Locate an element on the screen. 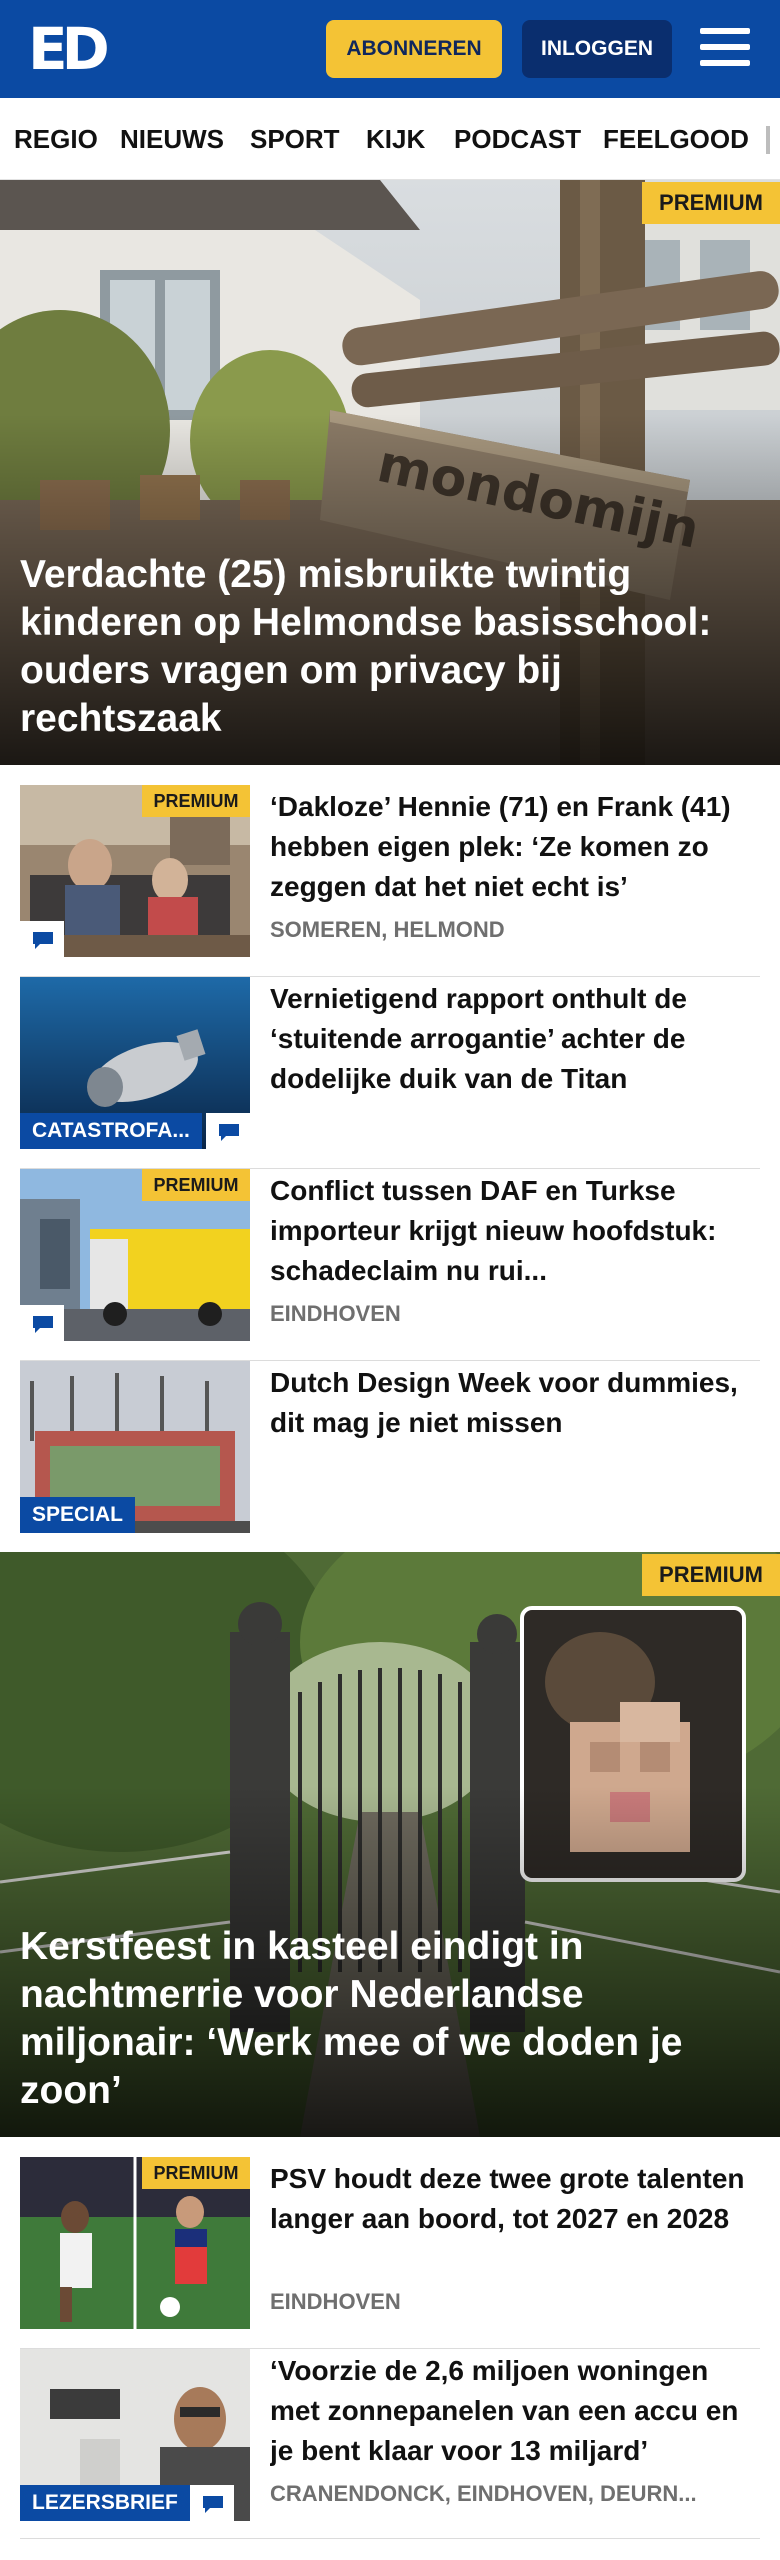 Image resolution: width=780 pixels, height=2560 pixels. category-label: LEZERSBRIEF is located at coordinates (105, 2503).